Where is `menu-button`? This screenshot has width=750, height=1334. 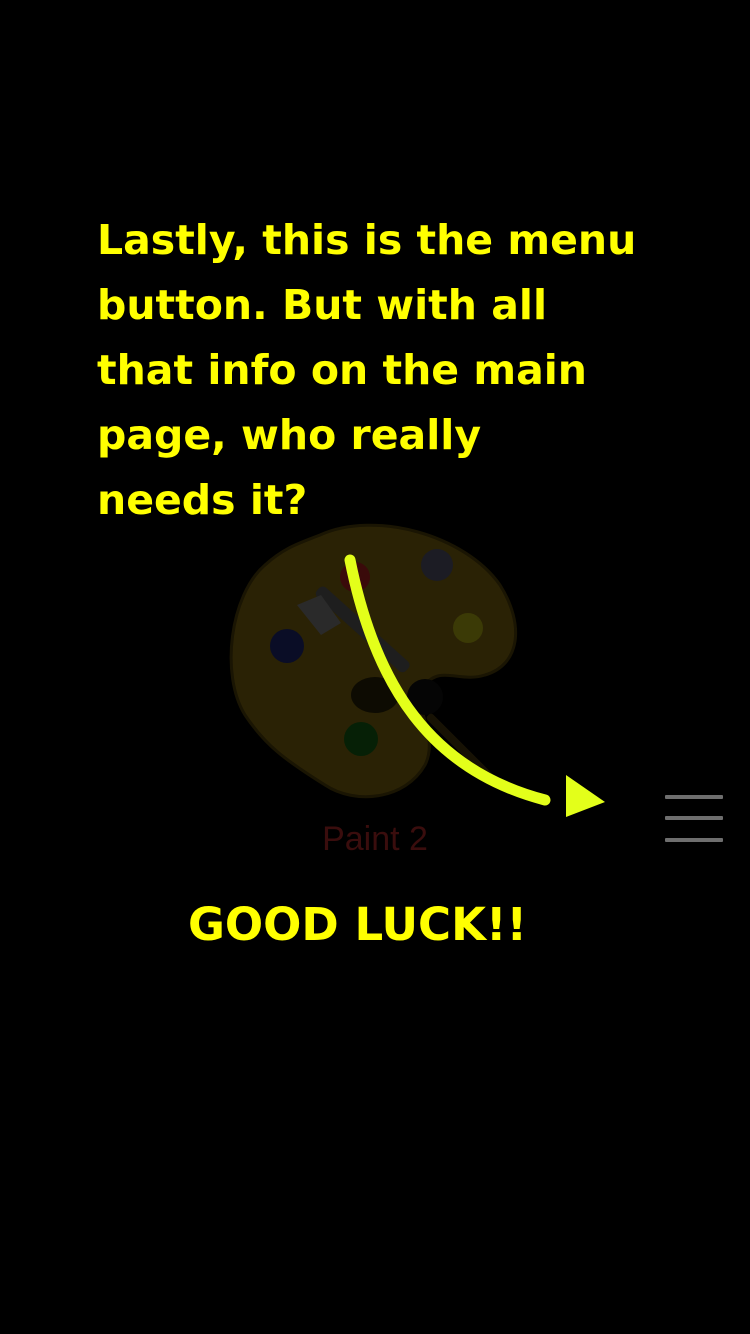
menu-button is located at coordinates (694, 820).